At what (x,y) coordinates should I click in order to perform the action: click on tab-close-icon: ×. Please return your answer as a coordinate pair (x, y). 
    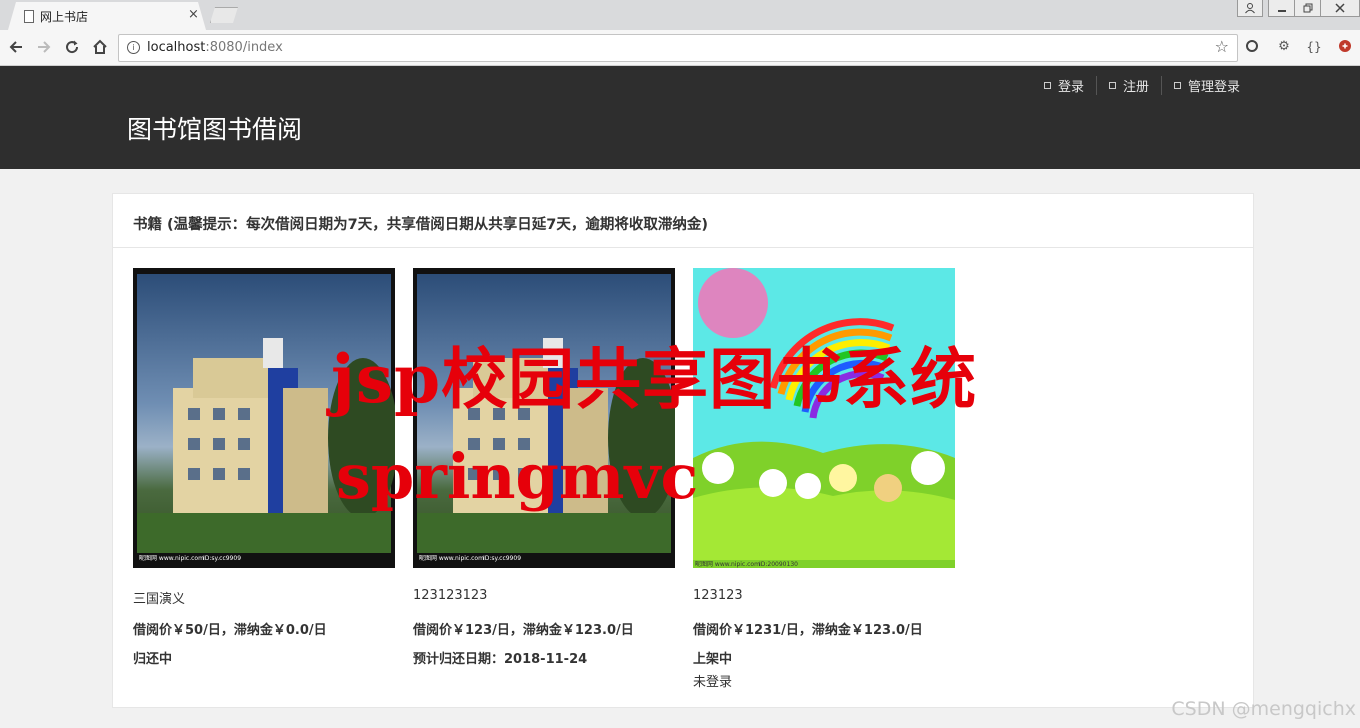
    Looking at the image, I should click on (193, 14).